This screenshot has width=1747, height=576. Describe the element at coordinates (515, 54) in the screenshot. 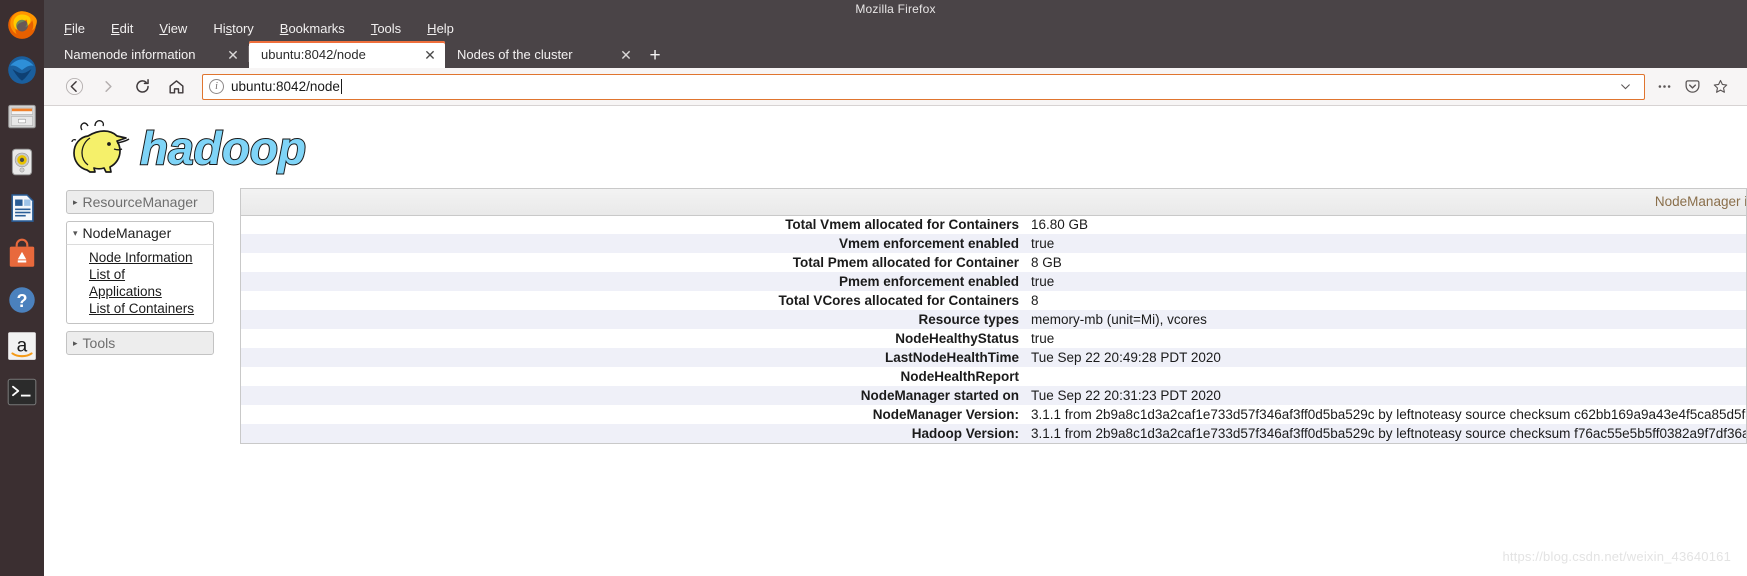

I see `tab-label: Nodes of the cluster` at that location.